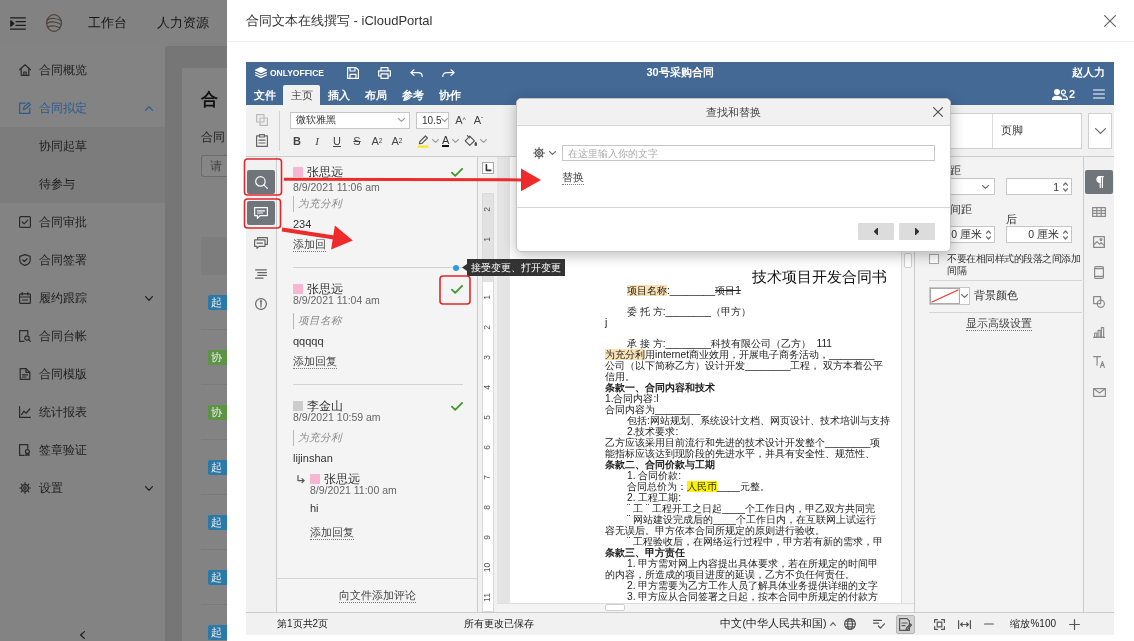  What do you see at coordinates (698, 486) in the screenshot?
I see `document-line: 合同总价为：人民币____元整。` at bounding box center [698, 486].